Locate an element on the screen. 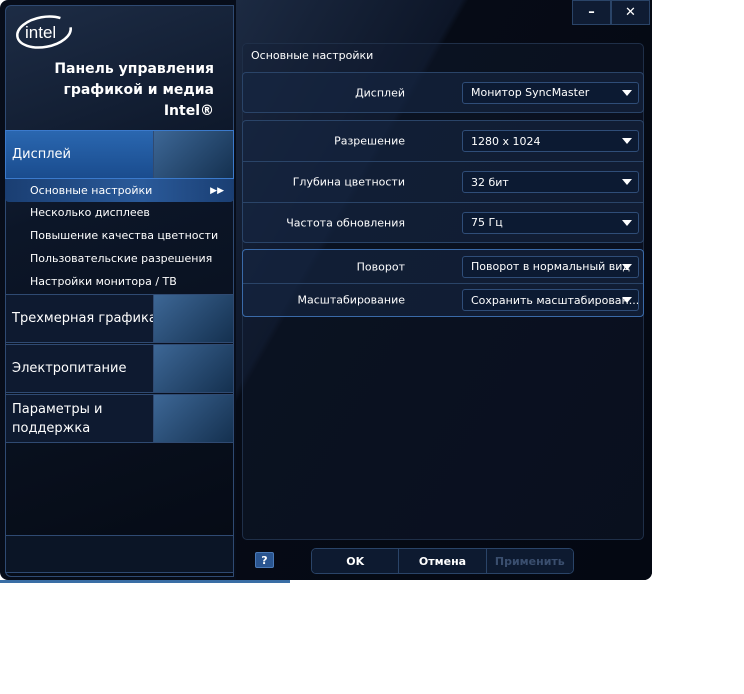 This screenshot has width=744, height=694. apply-button: Применить is located at coordinates (529, 561).